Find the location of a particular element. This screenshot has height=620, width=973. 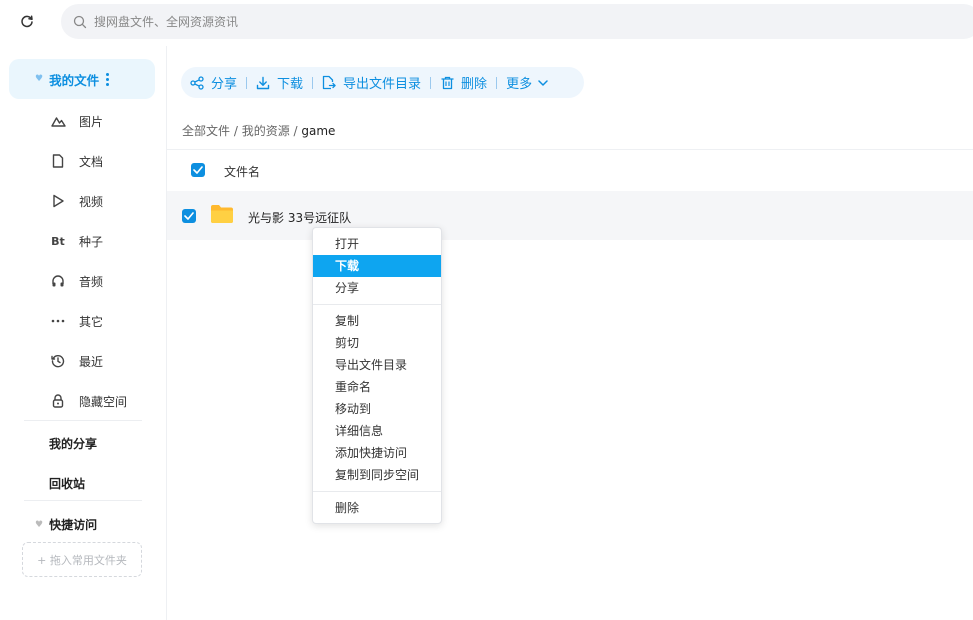

sidebar-item-images: 图片 is located at coordinates (83, 121).